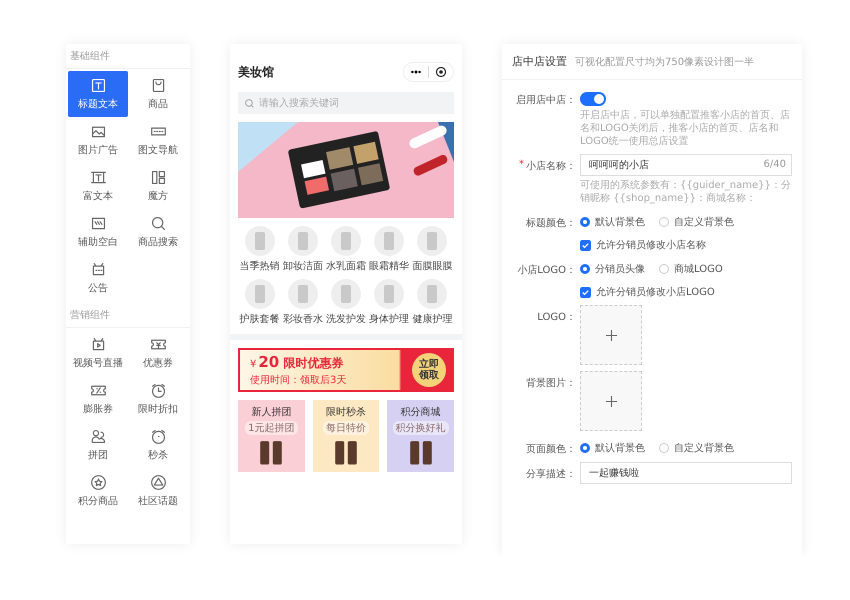 The image size is (850, 600). Describe the element at coordinates (551, 449) in the screenshot. I see `field-label: 页面颜色：` at that location.